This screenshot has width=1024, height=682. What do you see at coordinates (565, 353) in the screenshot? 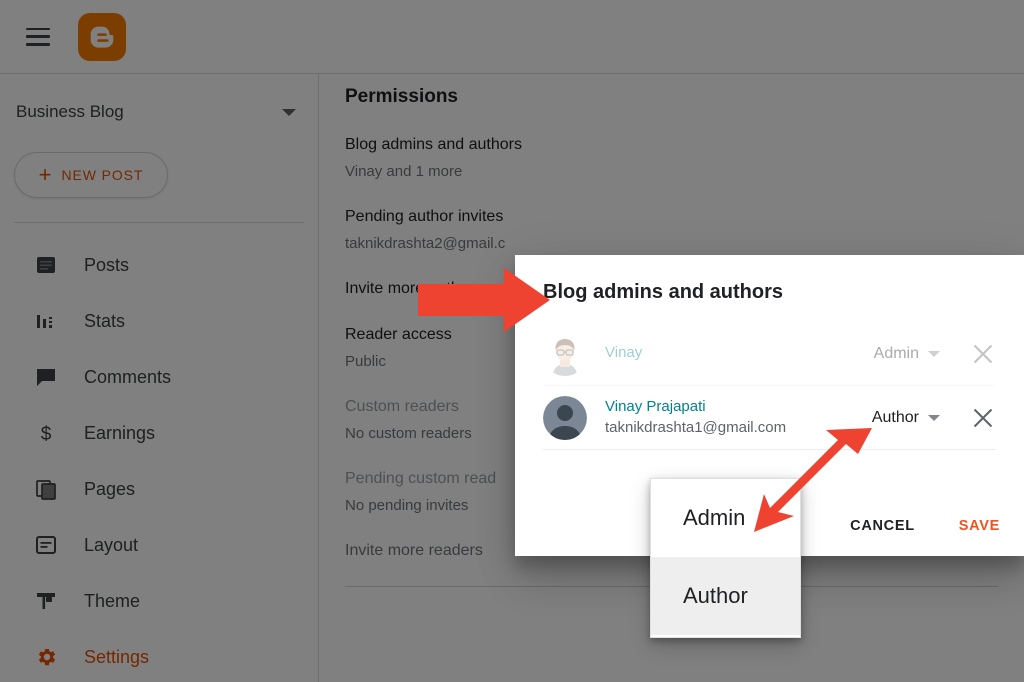
I see `avatar-illustrated-man-icon` at bounding box center [565, 353].